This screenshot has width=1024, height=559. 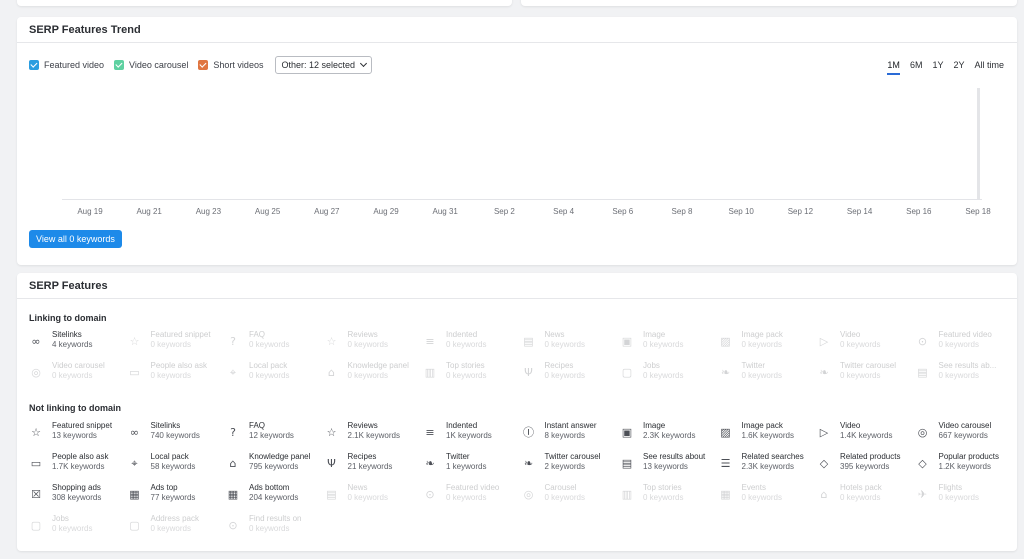 I want to click on legend-featured-video: Featured video, so click(x=66, y=65).